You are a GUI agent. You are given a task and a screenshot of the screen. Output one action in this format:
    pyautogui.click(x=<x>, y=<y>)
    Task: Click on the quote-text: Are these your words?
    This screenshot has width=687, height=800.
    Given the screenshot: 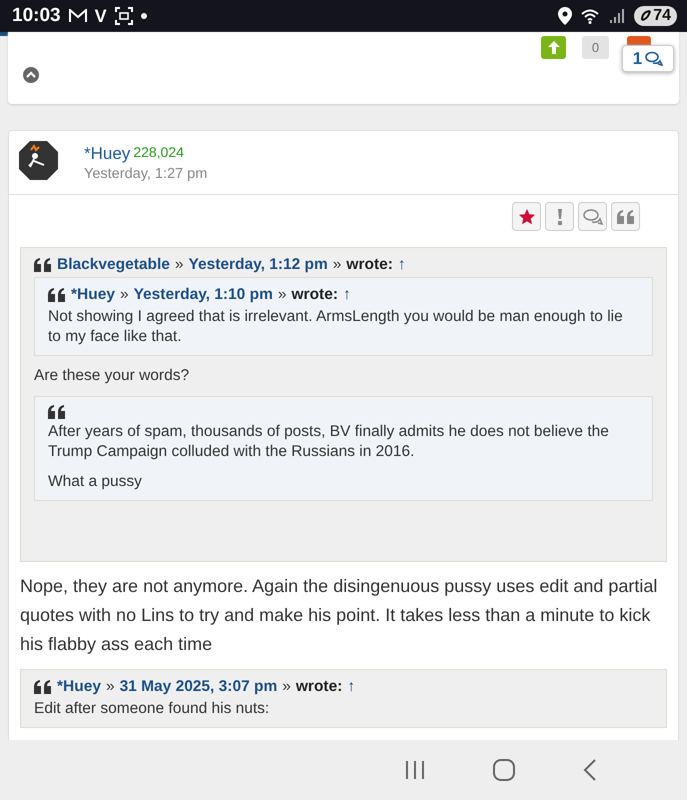 What is the action you would take?
    pyautogui.click(x=112, y=376)
    